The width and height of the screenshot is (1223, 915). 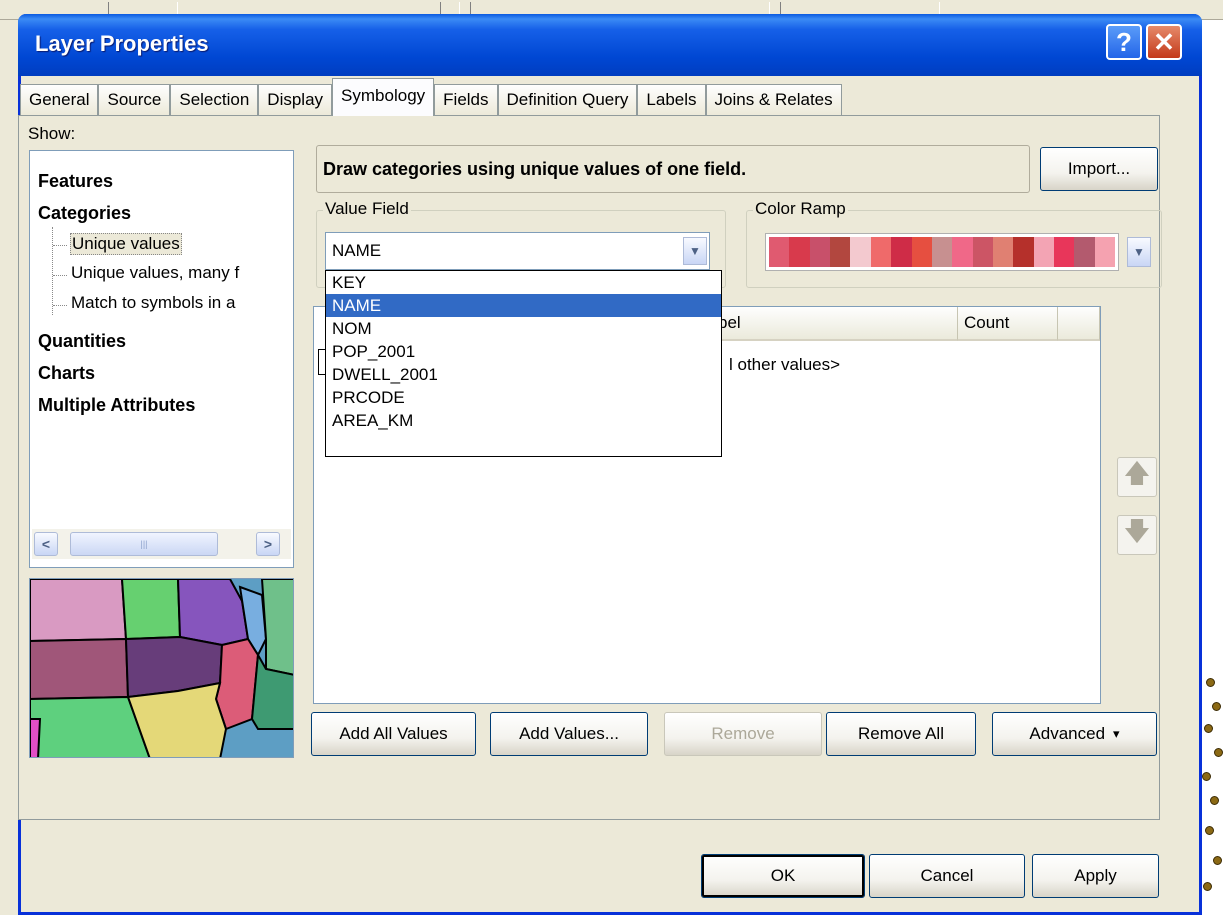 I want to click on column-header-filler, so click(x=1079, y=324).